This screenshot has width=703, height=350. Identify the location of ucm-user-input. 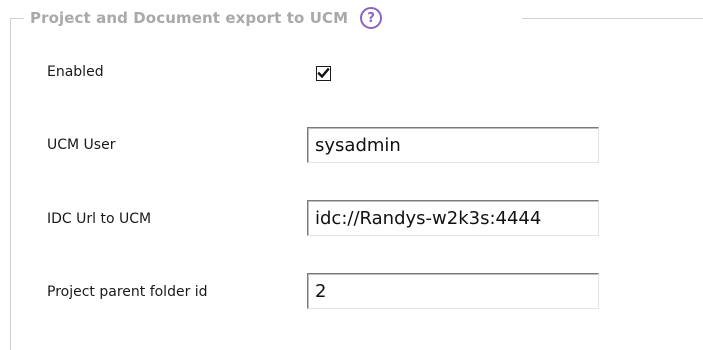
(453, 145).